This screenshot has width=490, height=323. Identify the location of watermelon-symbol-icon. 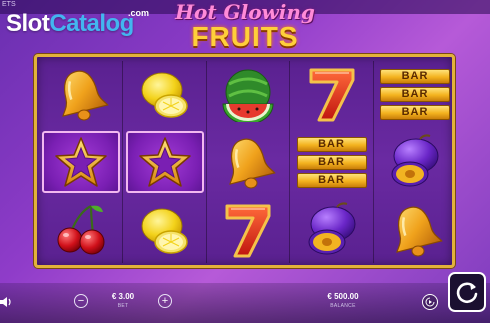
(248, 94).